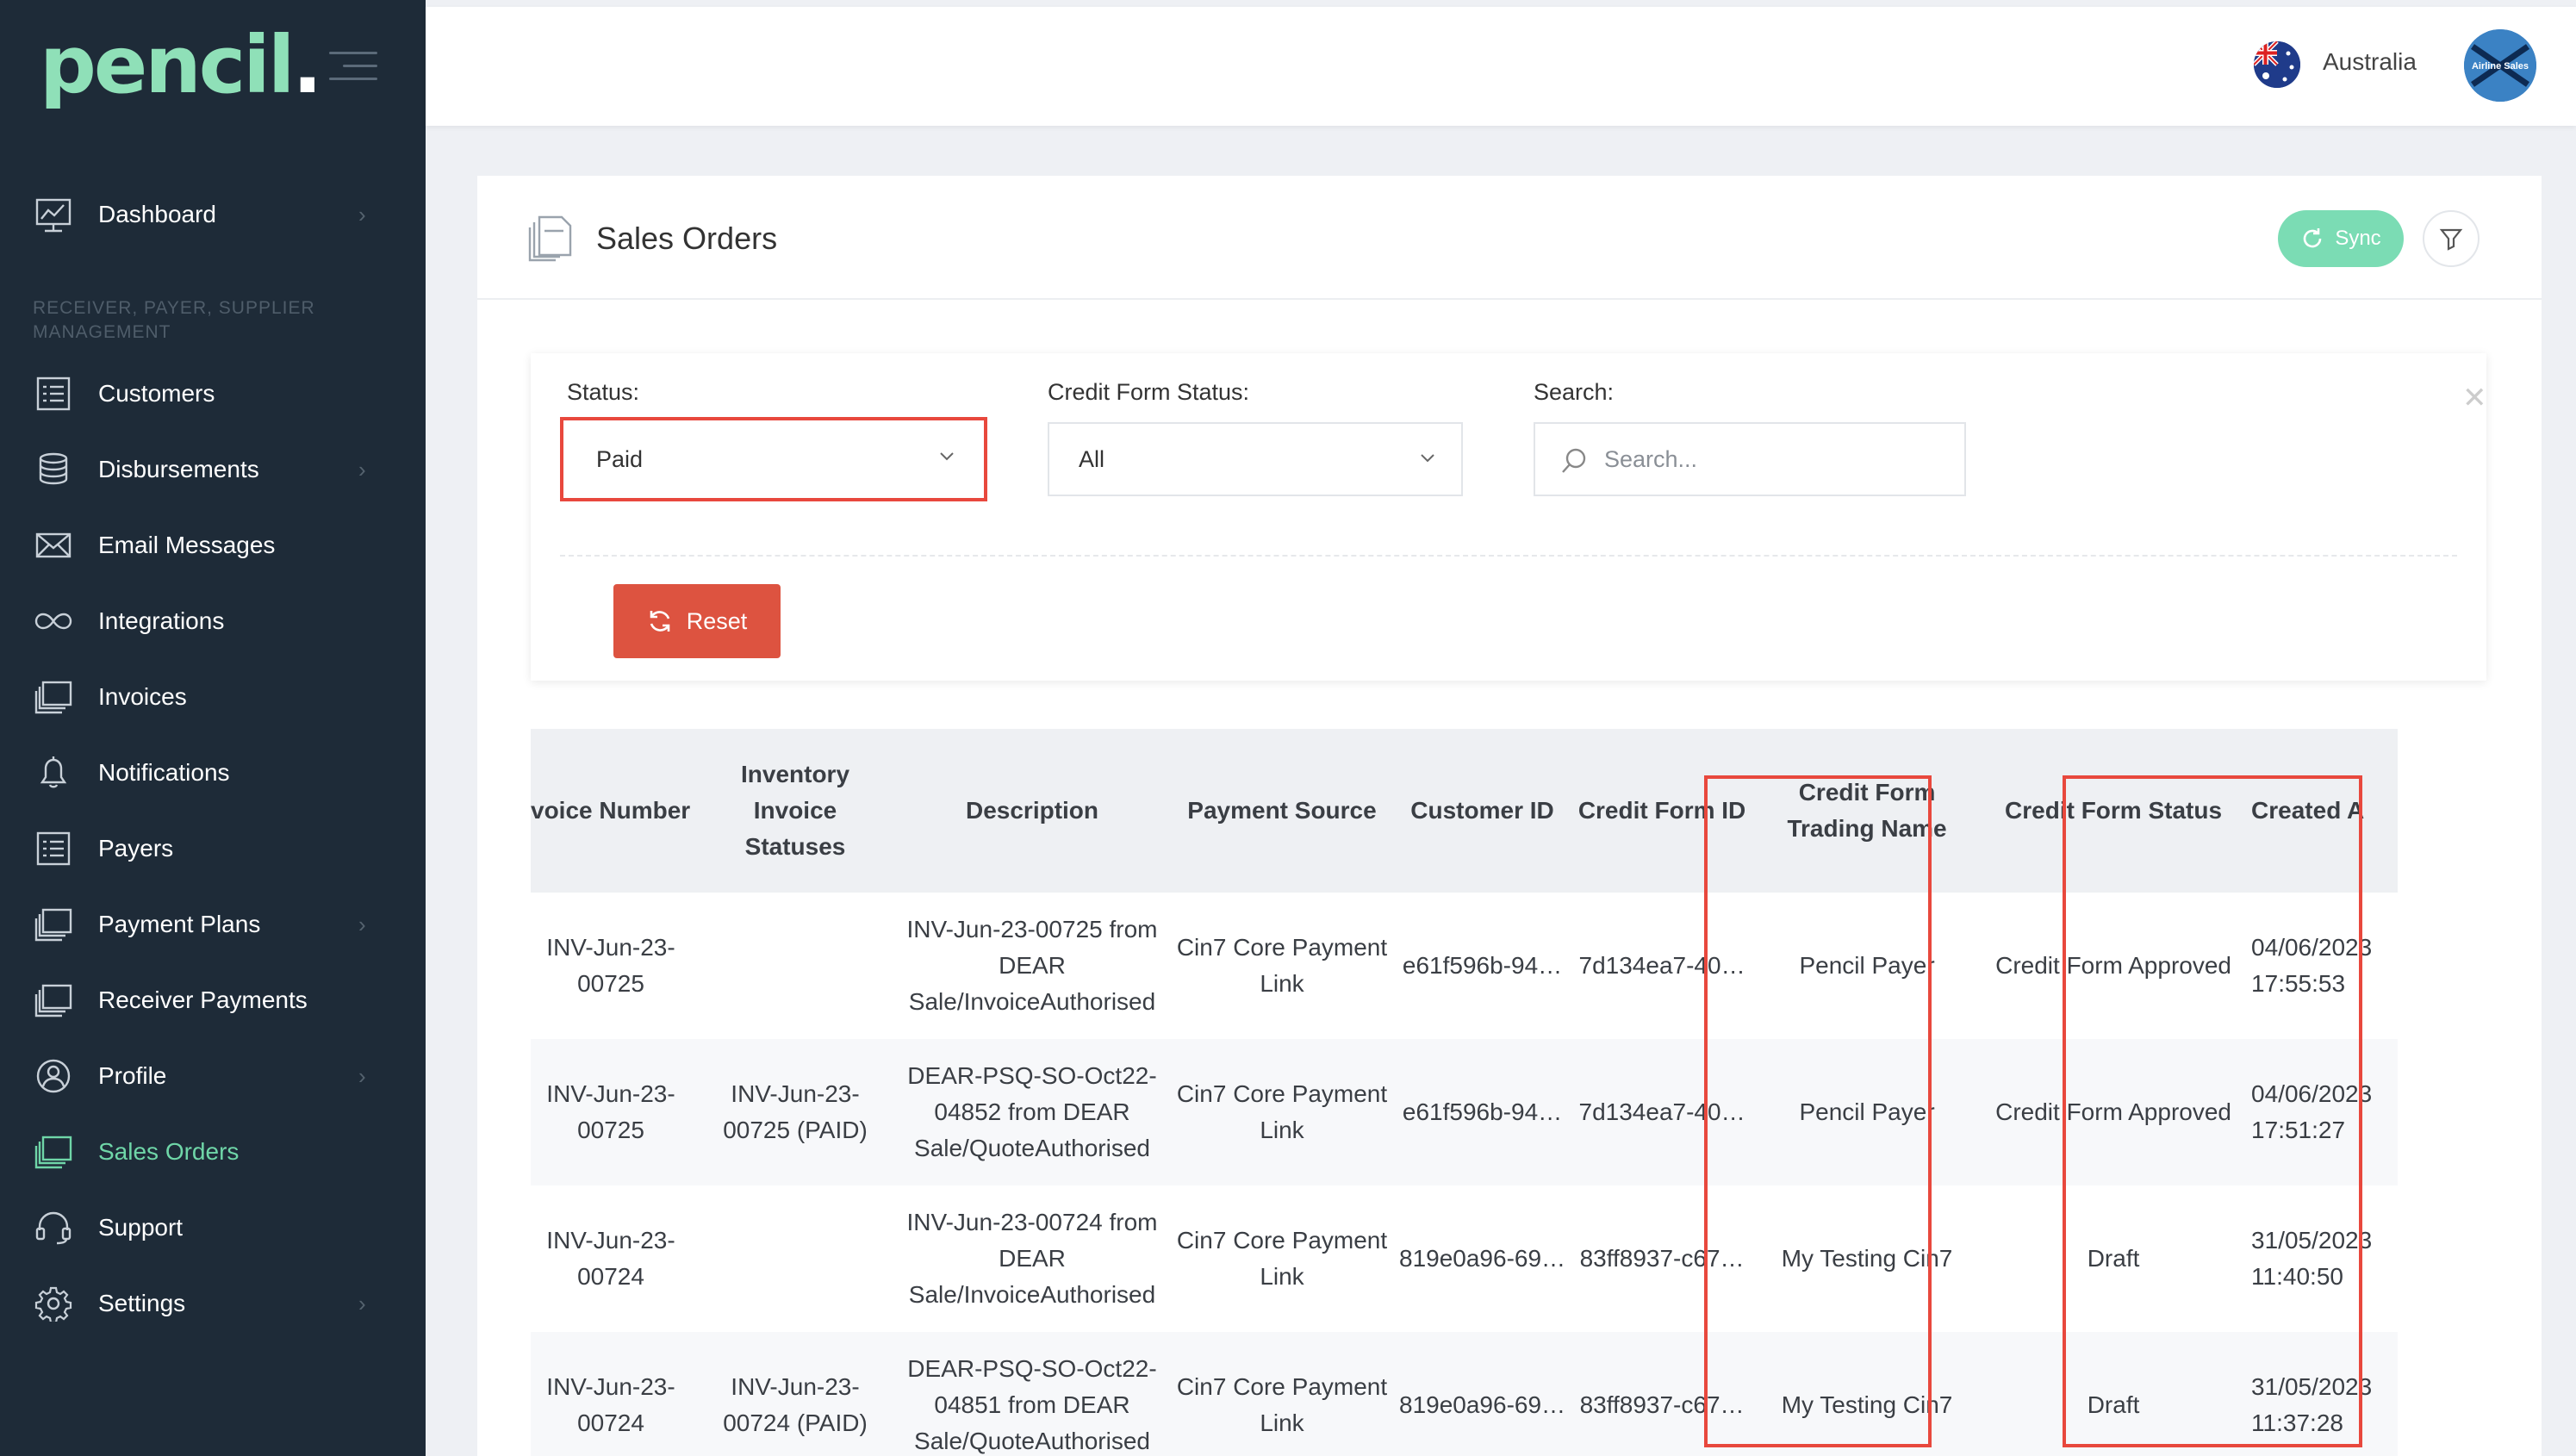 Image resolution: width=2576 pixels, height=1456 pixels. I want to click on column-header-created-at: Created A, so click(2323, 811).